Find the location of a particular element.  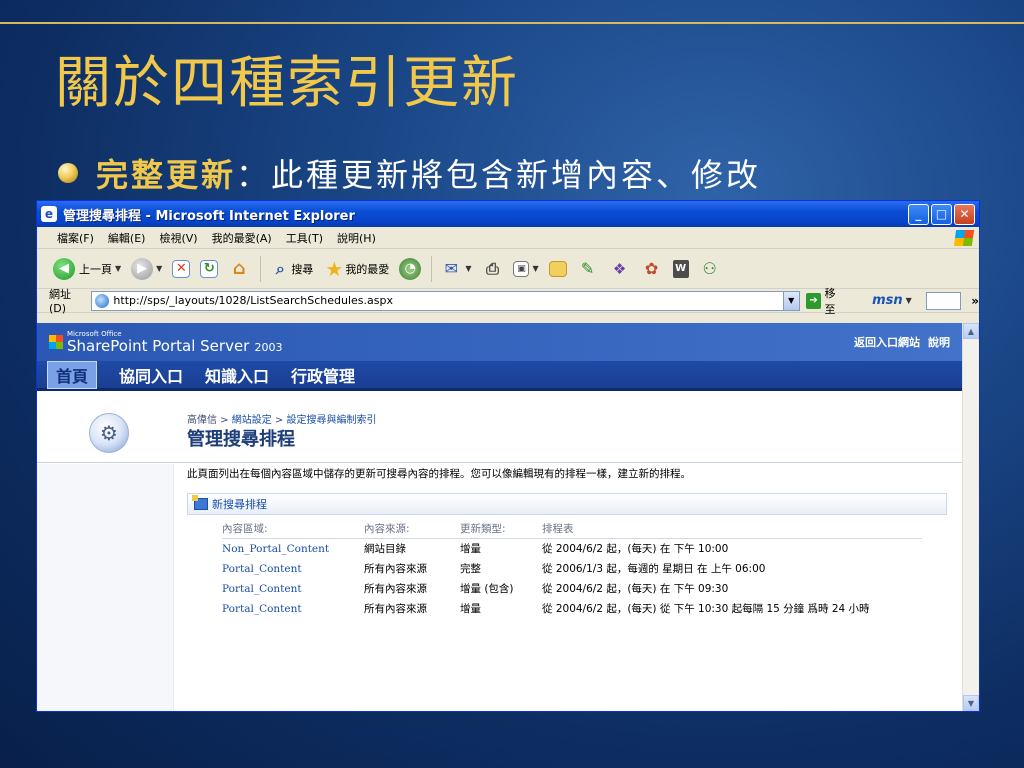

messenger-icon: ✎ is located at coordinates (587, 268).